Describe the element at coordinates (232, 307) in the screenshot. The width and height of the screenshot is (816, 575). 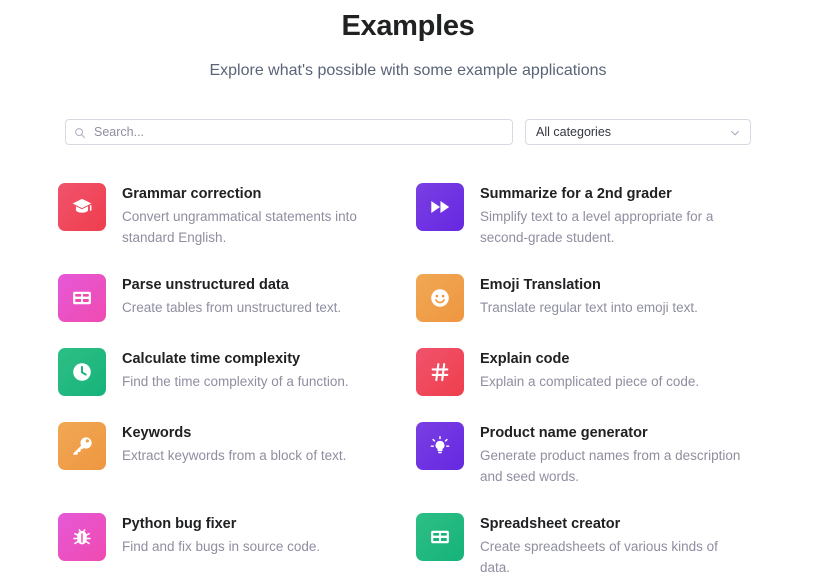
I see `example-card-description: Create tables from unstructured text.` at that location.